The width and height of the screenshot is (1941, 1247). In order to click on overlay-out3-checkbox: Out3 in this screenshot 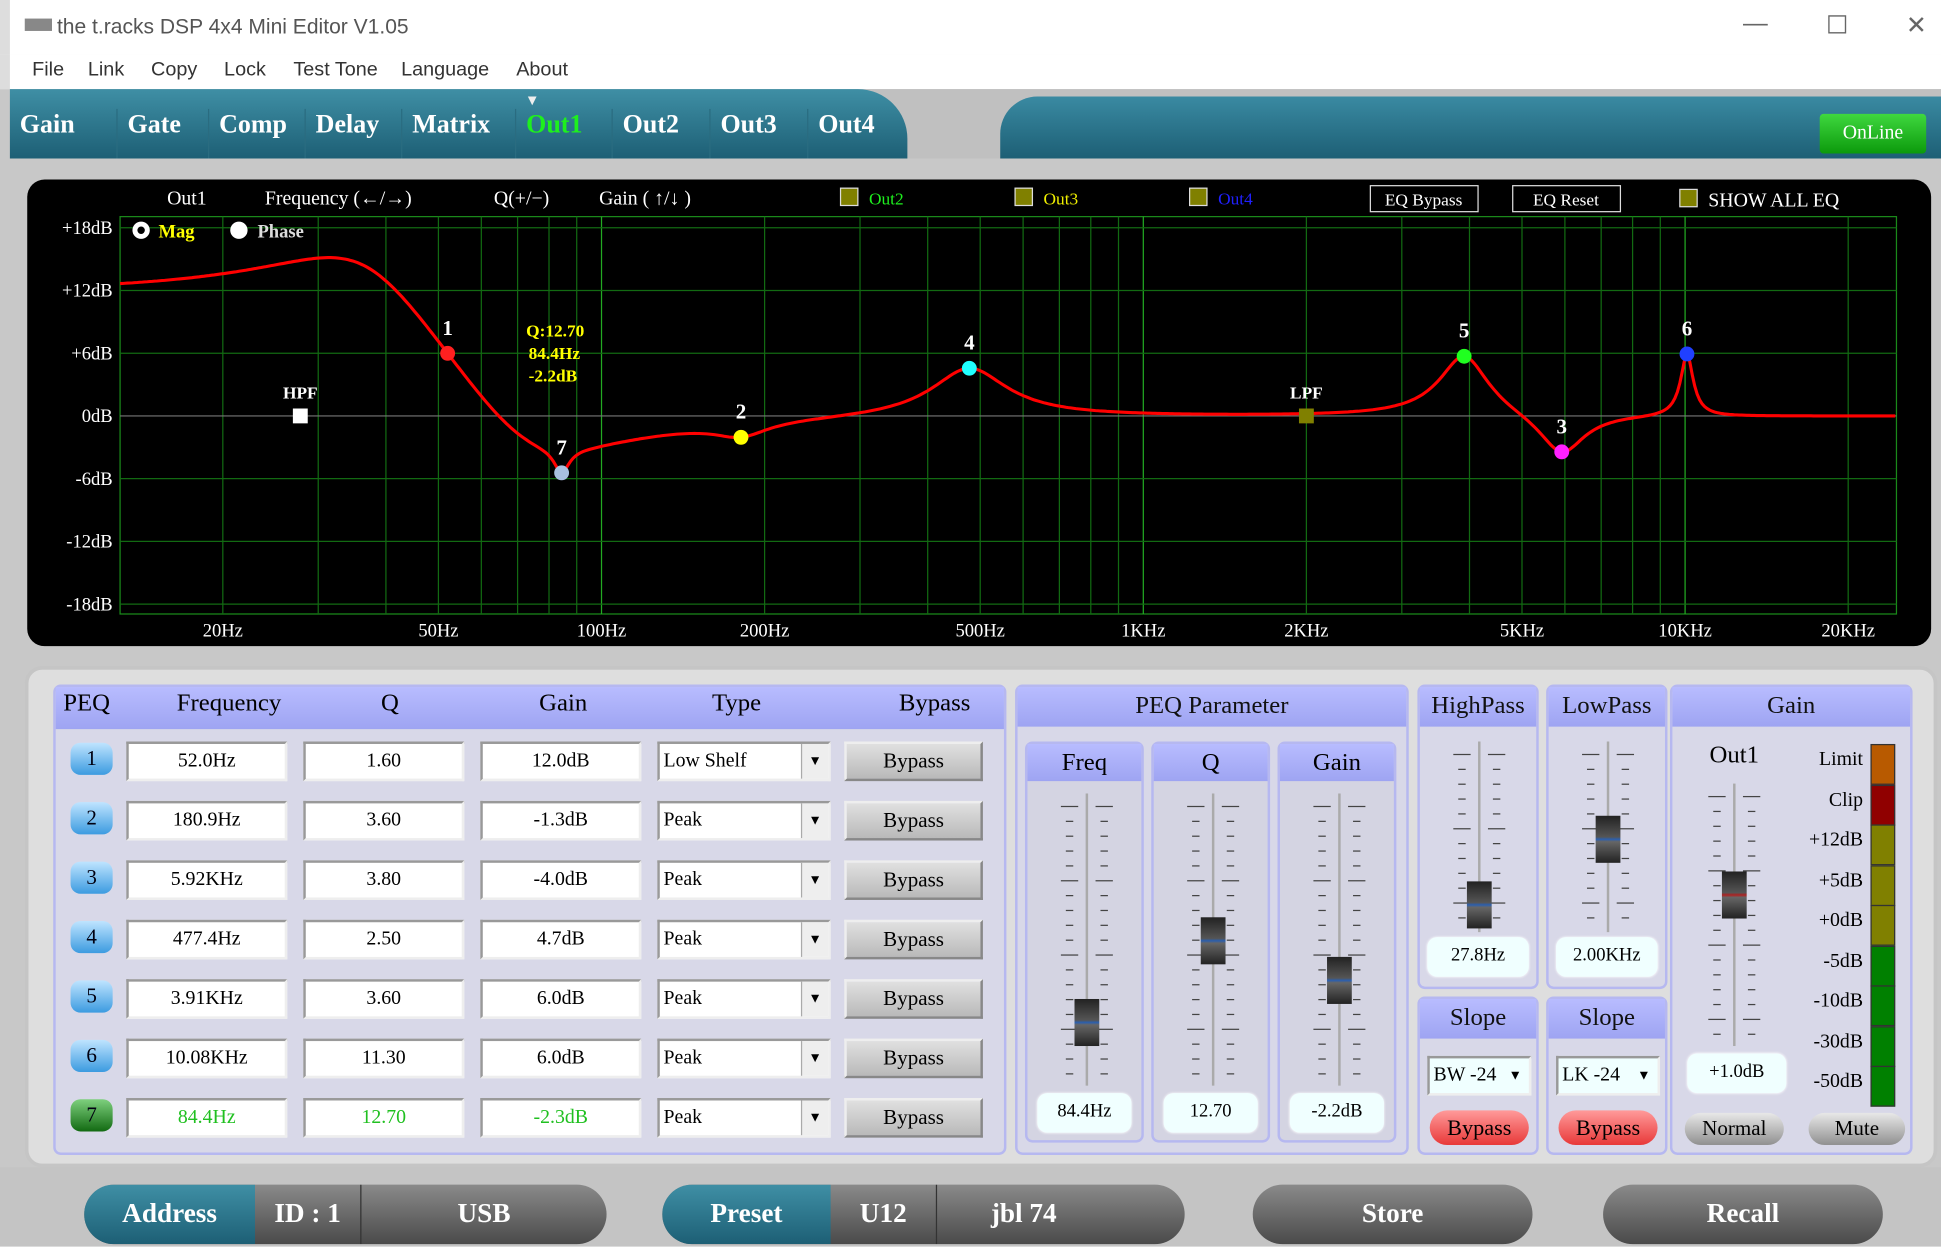, I will do `click(1046, 197)`.